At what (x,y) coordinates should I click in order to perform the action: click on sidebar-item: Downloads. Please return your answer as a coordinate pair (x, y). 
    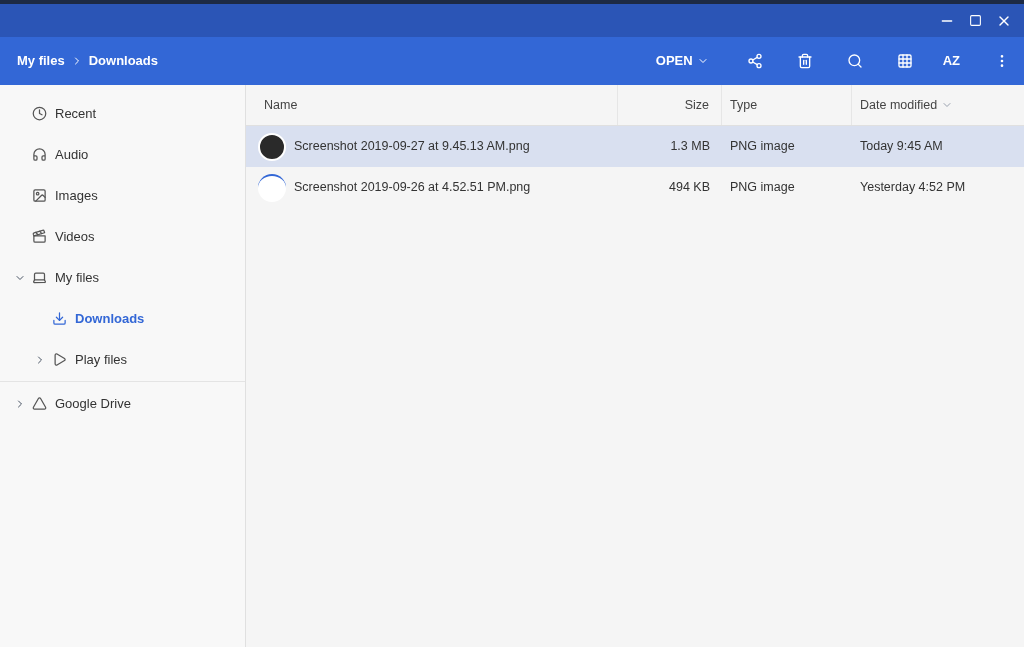
    Looking at the image, I should click on (98, 318).